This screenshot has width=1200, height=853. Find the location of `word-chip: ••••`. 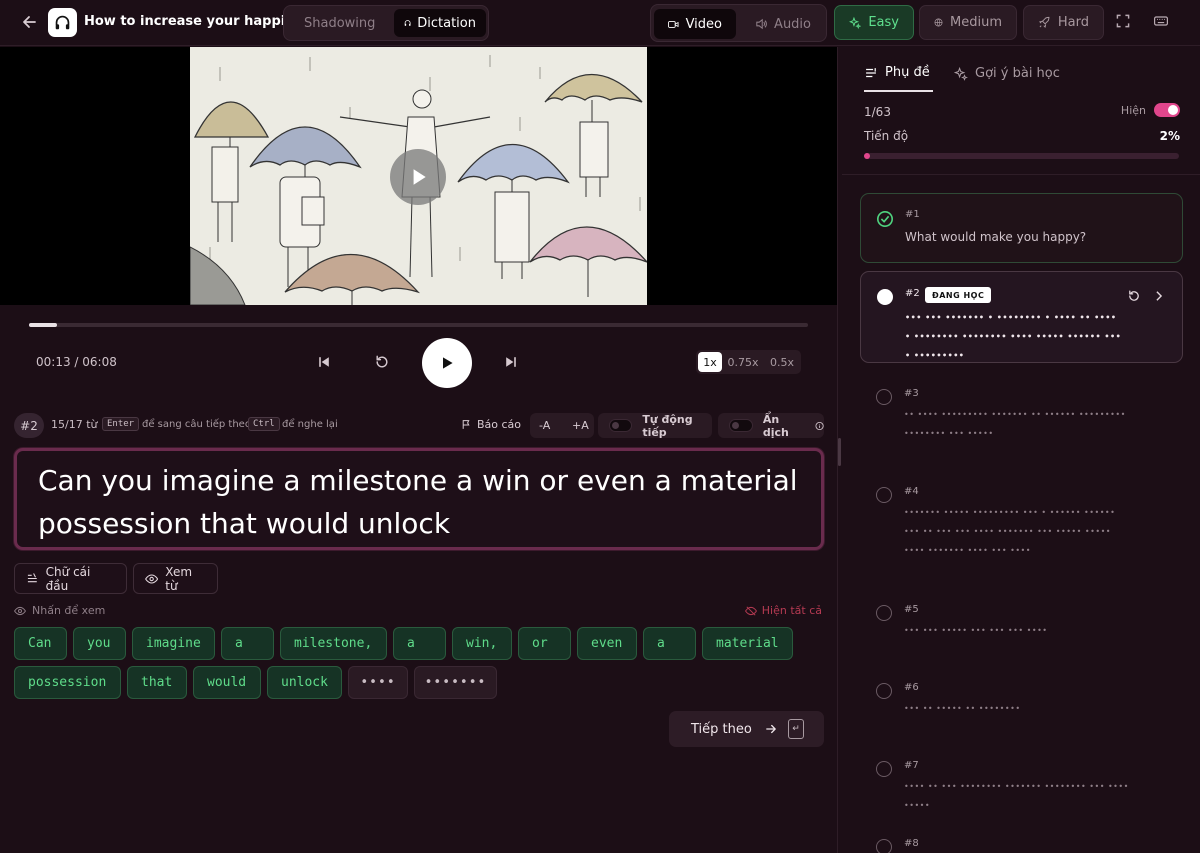

word-chip: •••• is located at coordinates (378, 682).